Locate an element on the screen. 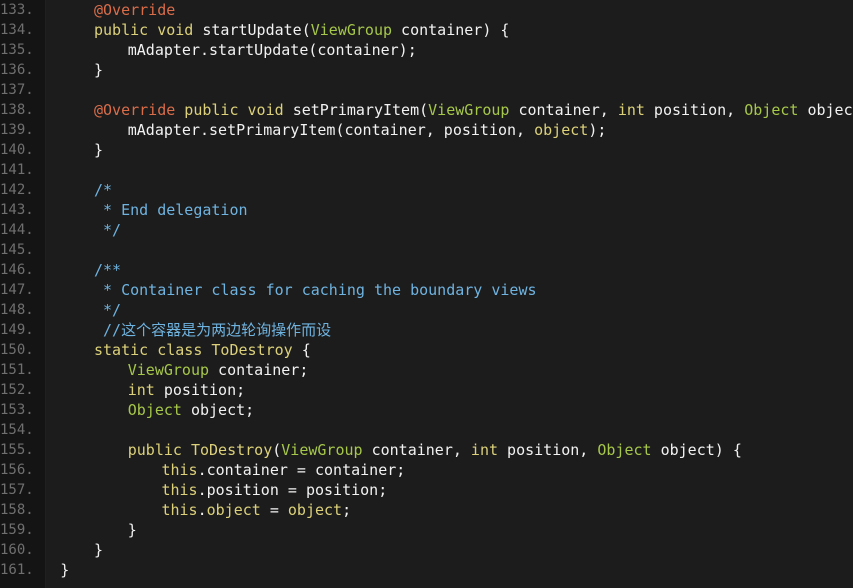 This screenshot has width=853, height=588. code-line: 151. ViewGroup container; is located at coordinates (426, 370).